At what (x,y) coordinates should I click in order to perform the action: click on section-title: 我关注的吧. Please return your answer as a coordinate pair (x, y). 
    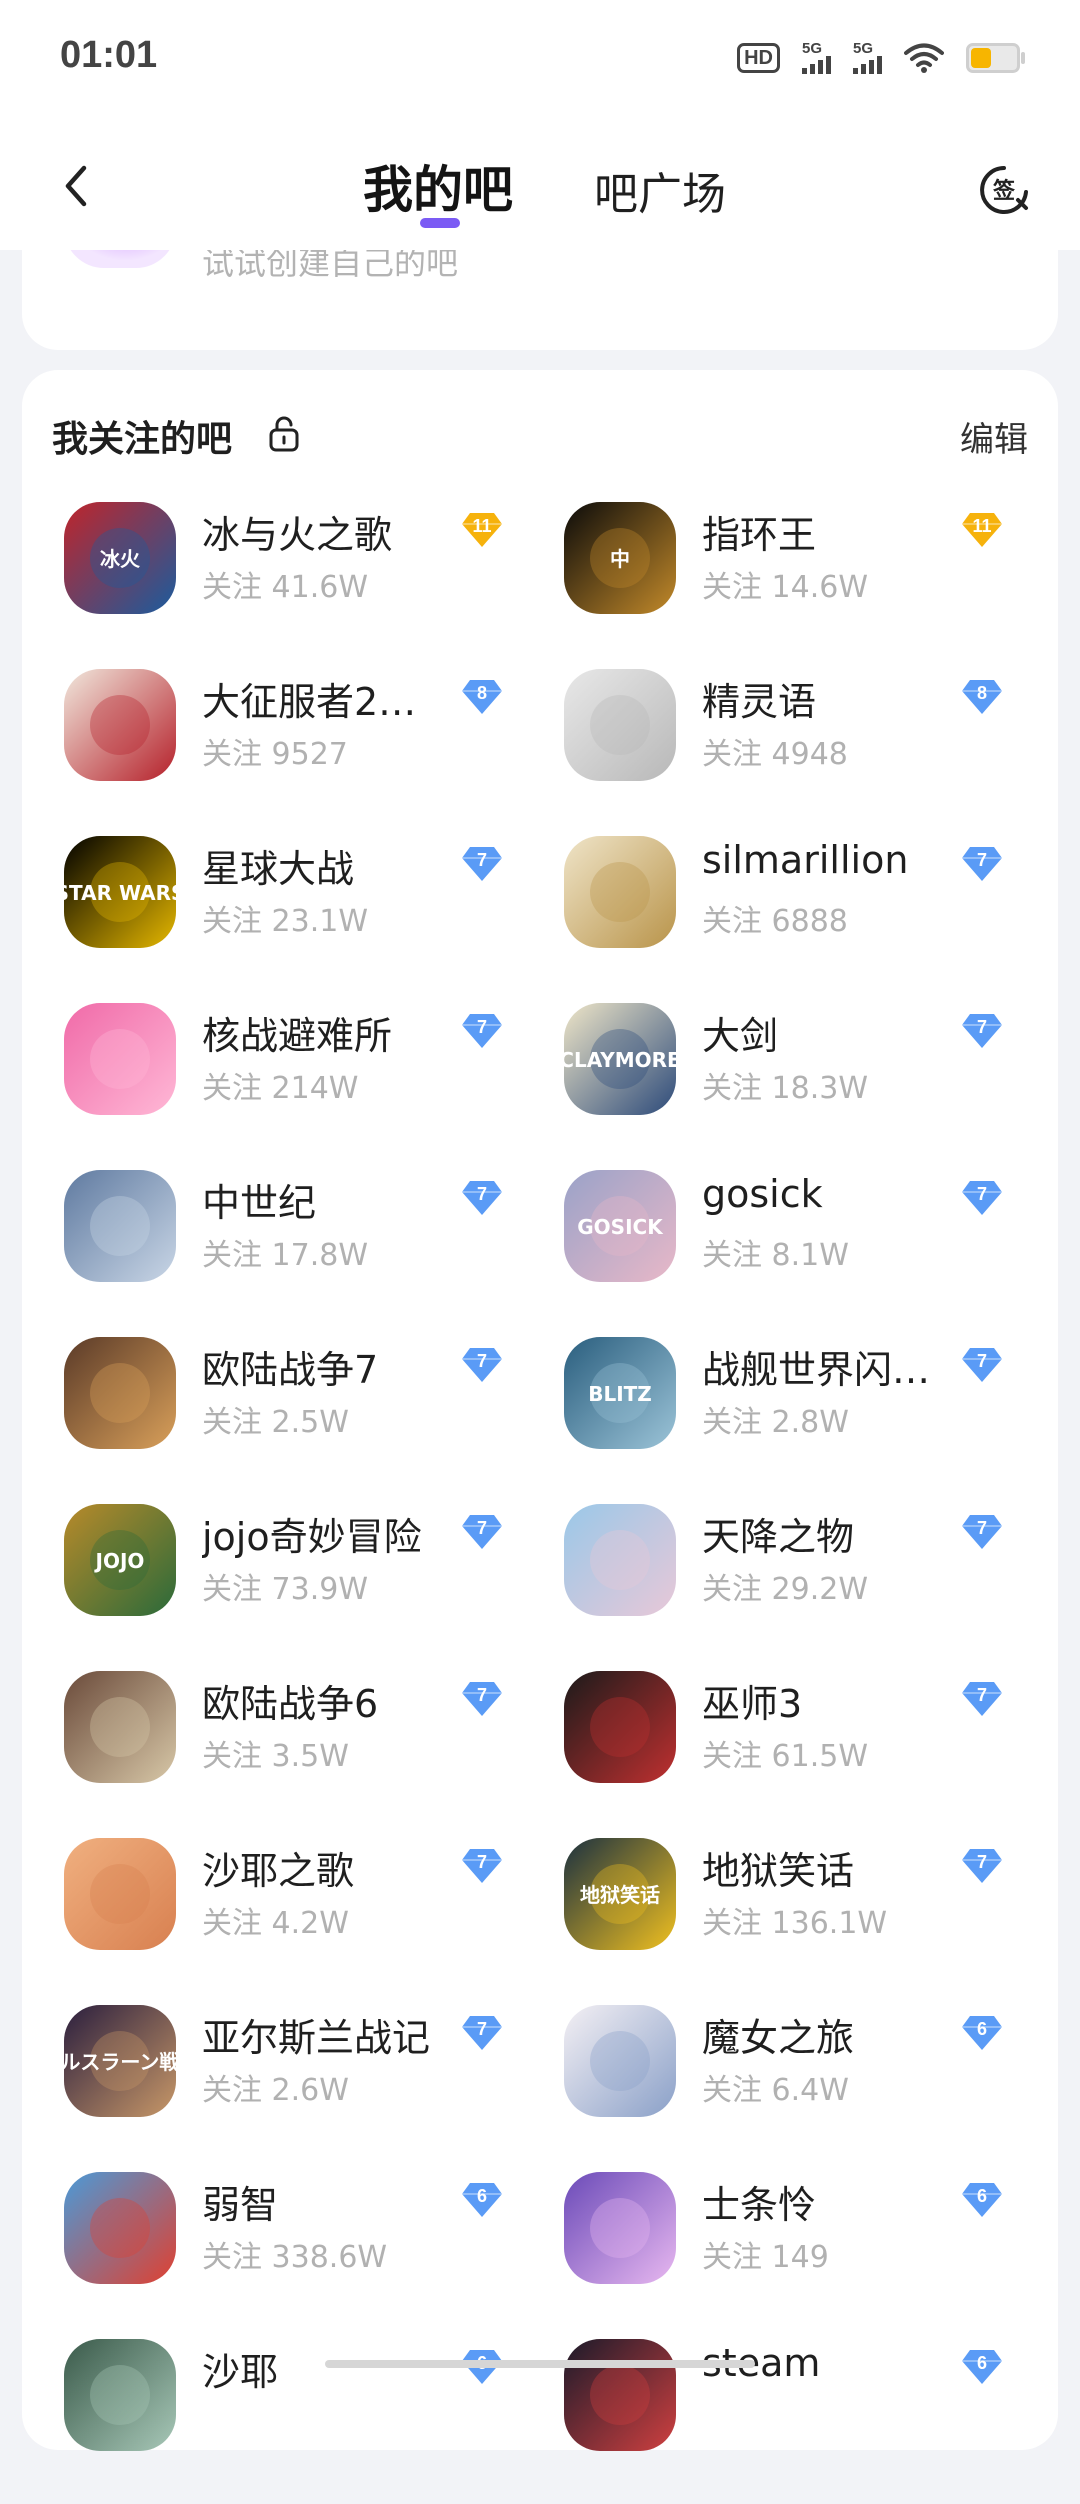
    Looking at the image, I should click on (142, 439).